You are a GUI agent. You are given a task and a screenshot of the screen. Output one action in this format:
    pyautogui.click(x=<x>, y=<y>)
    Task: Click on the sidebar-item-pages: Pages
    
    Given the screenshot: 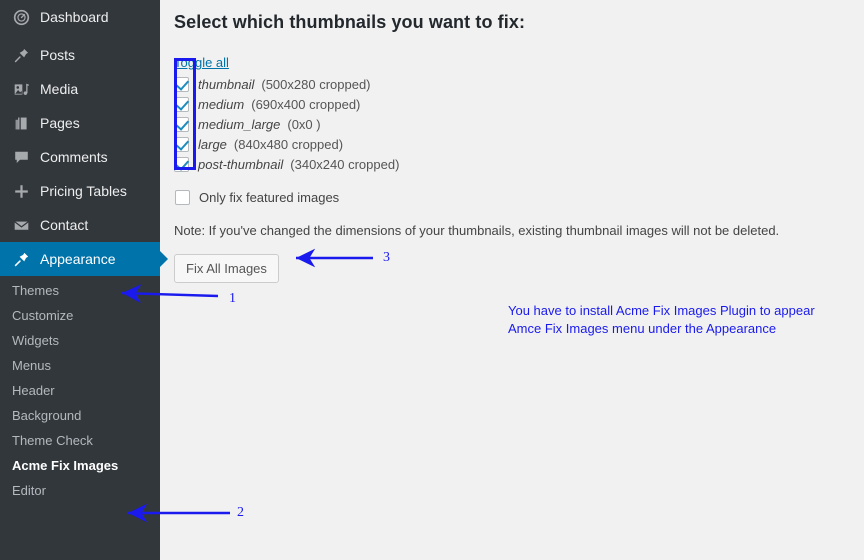 What is the action you would take?
    pyautogui.click(x=80, y=123)
    